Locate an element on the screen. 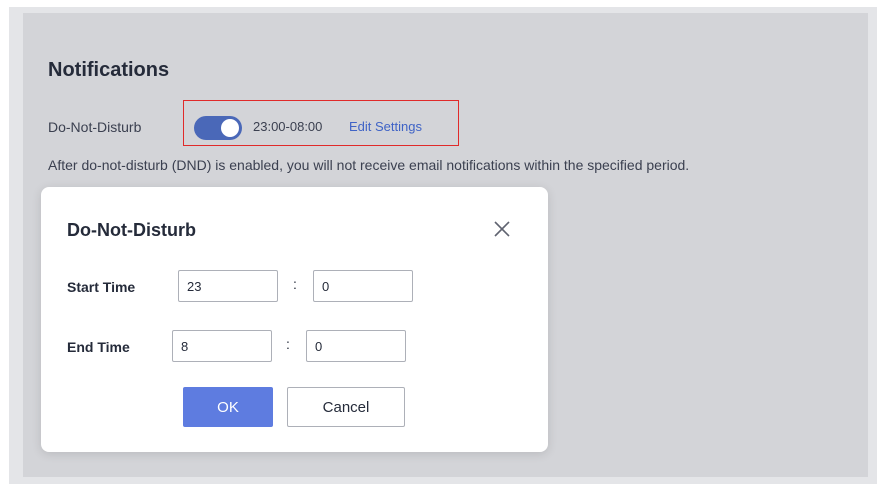 The image size is (877, 484). end-hour-input is located at coordinates (222, 346).